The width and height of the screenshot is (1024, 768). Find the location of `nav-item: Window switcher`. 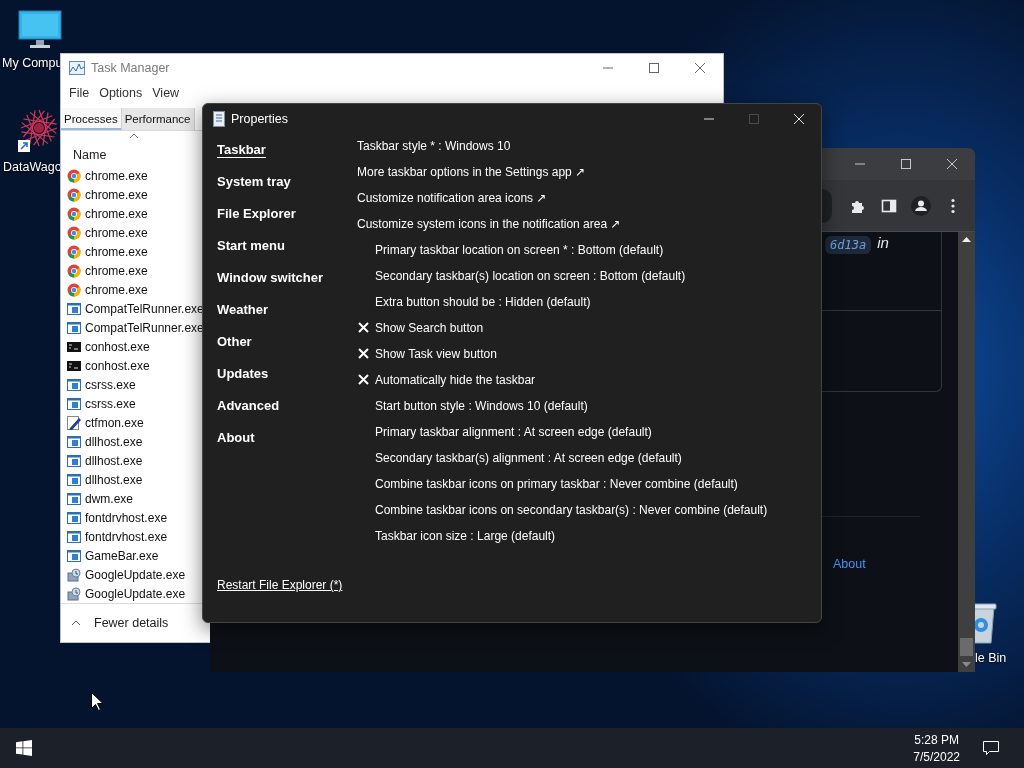

nav-item: Window switcher is located at coordinates (270, 277).